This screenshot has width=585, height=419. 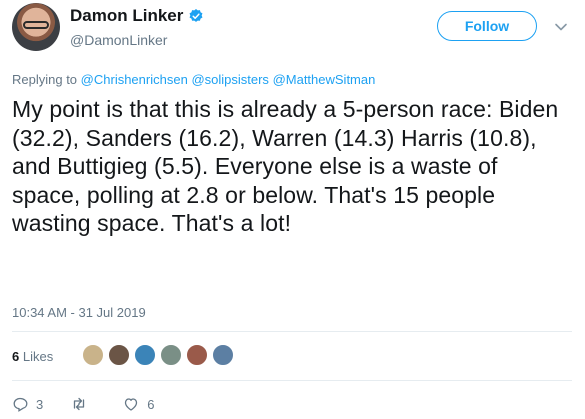 I want to click on avatar, so click(x=36, y=27).